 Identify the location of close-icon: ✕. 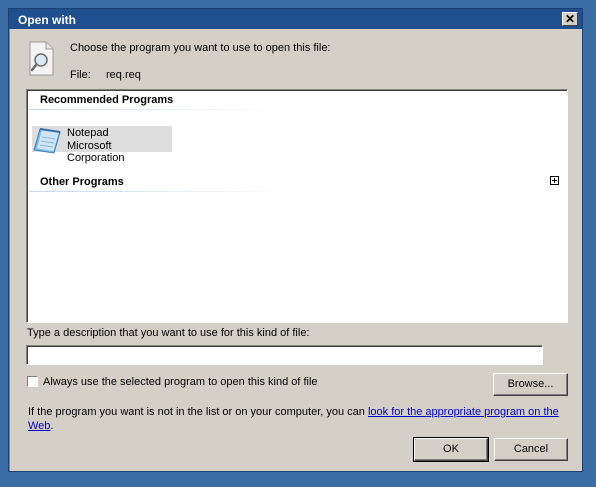
(570, 19).